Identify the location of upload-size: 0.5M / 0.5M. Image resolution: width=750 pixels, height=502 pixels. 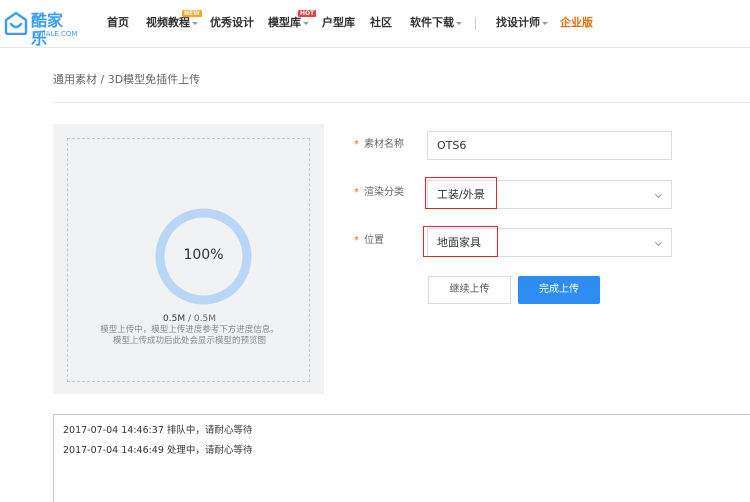
(189, 319).